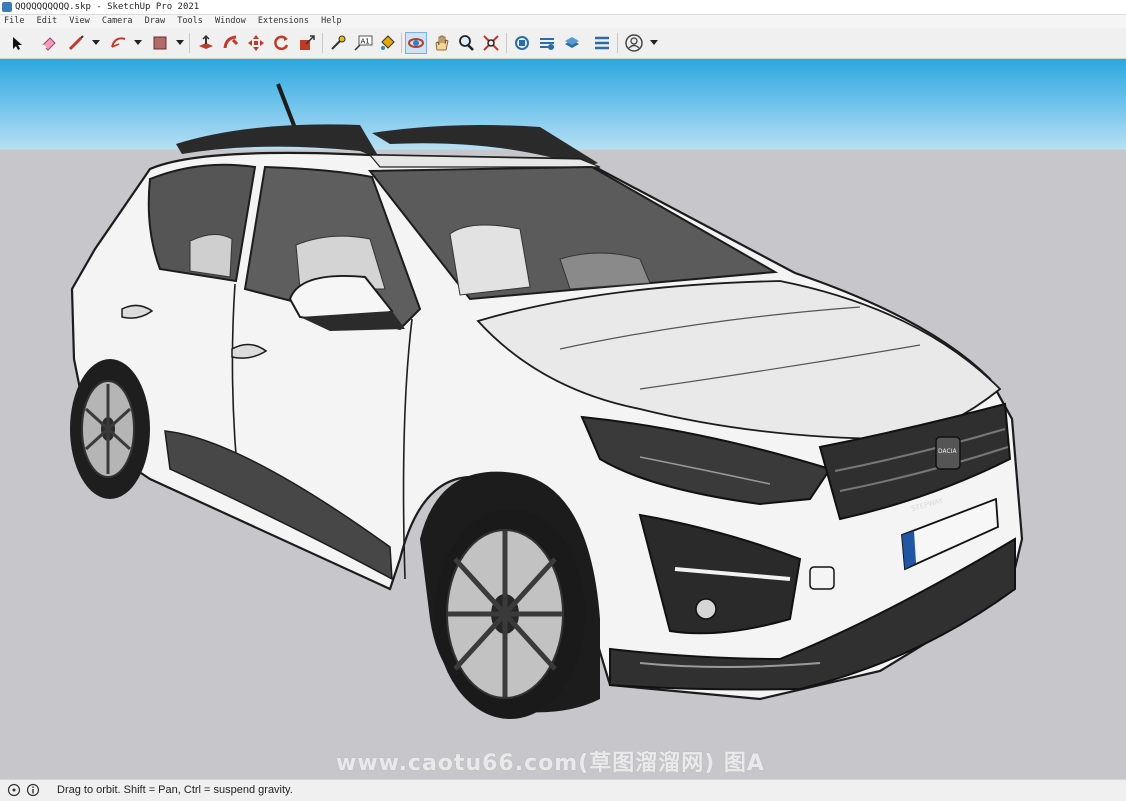 This screenshot has height=801, width=1126. I want to click on main-toolbar: A1, so click(563, 44).